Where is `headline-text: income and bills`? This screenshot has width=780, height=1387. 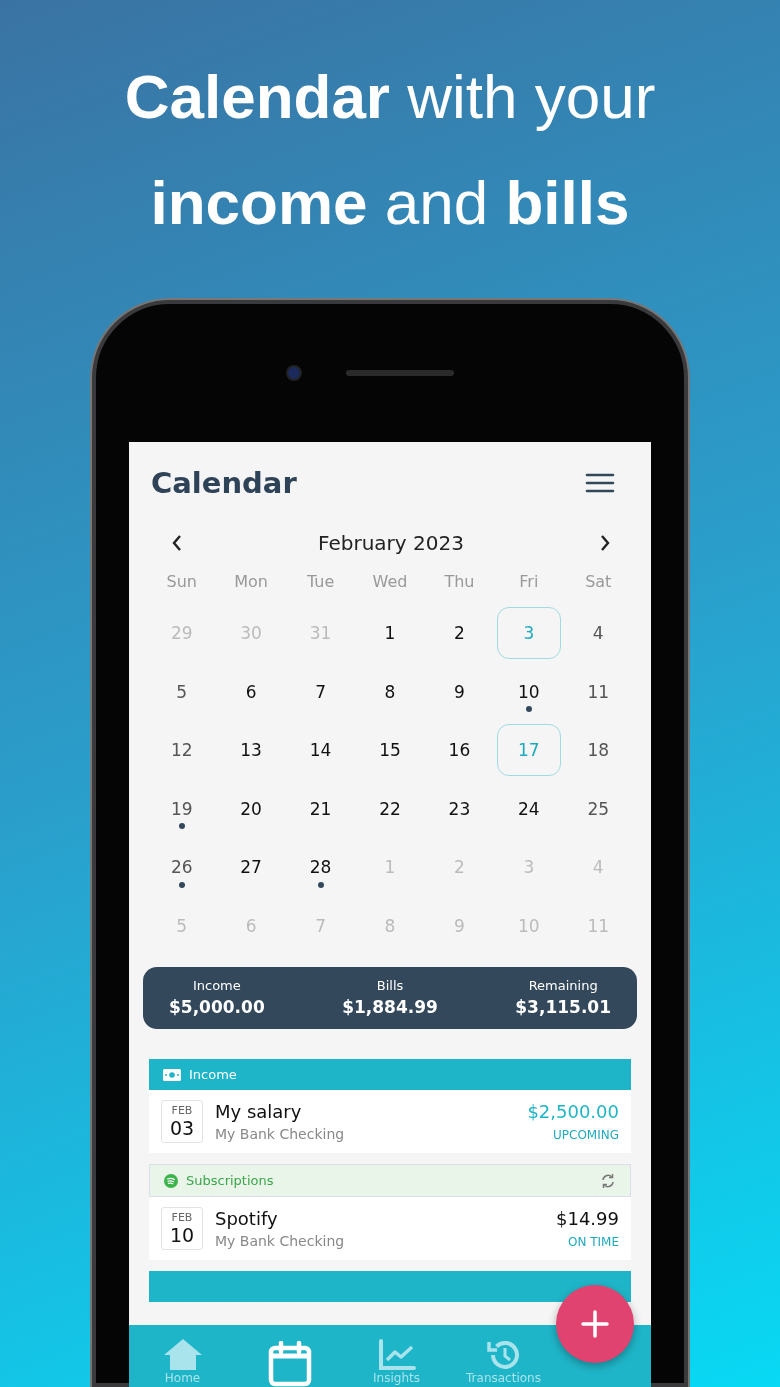
headline-text: income and bills is located at coordinates (390, 203).